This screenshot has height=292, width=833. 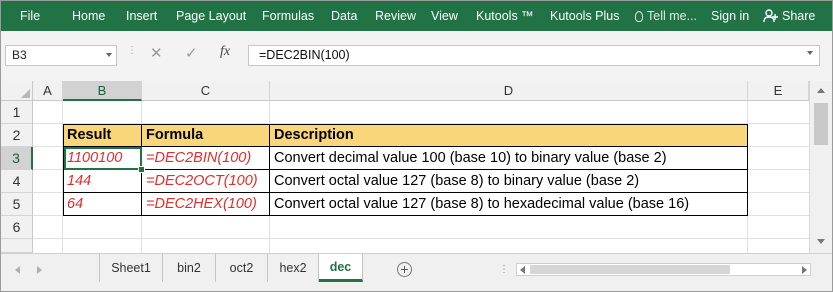 What do you see at coordinates (799, 16) in the screenshot?
I see `share-label: Share` at bounding box center [799, 16].